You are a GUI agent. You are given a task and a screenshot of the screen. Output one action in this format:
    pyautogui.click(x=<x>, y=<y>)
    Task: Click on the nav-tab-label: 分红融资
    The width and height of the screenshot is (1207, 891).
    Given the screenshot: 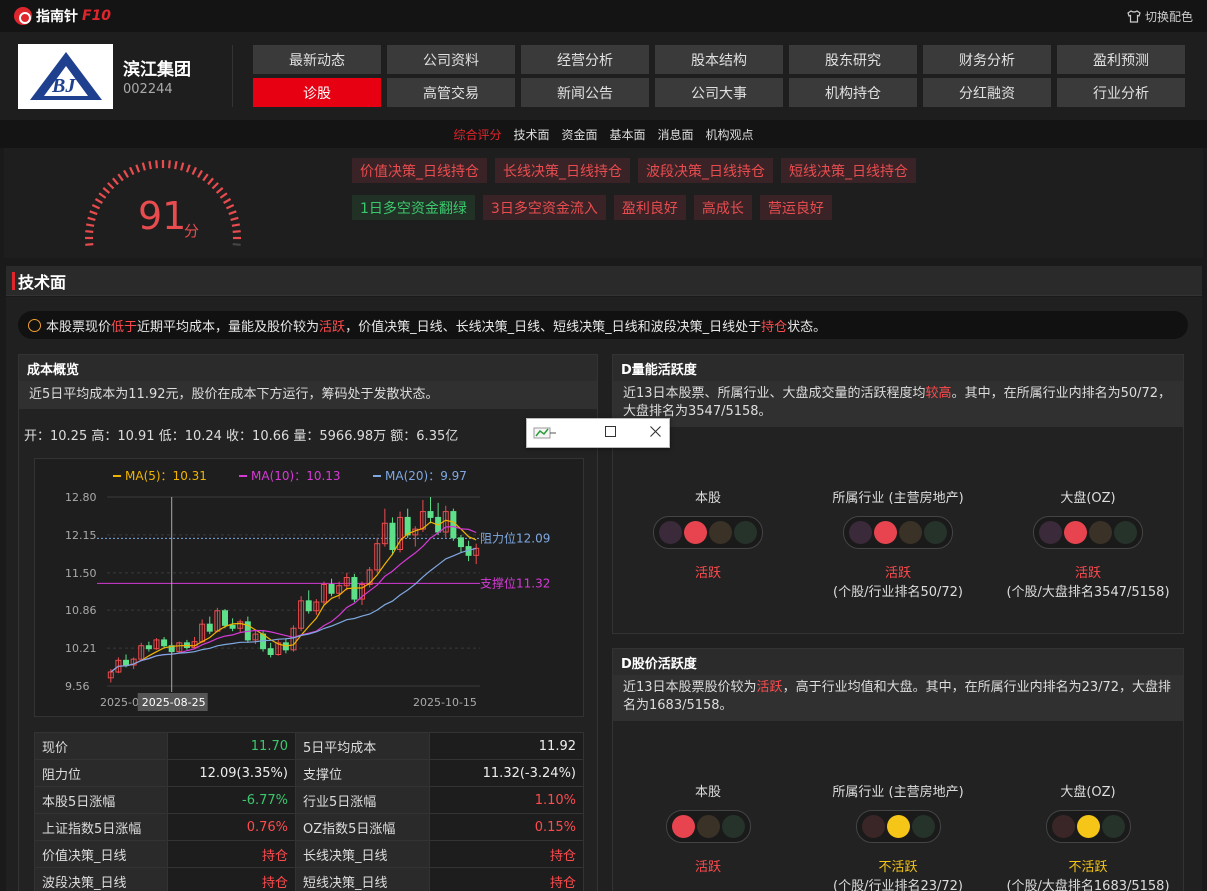 What is the action you would take?
    pyautogui.click(x=987, y=93)
    